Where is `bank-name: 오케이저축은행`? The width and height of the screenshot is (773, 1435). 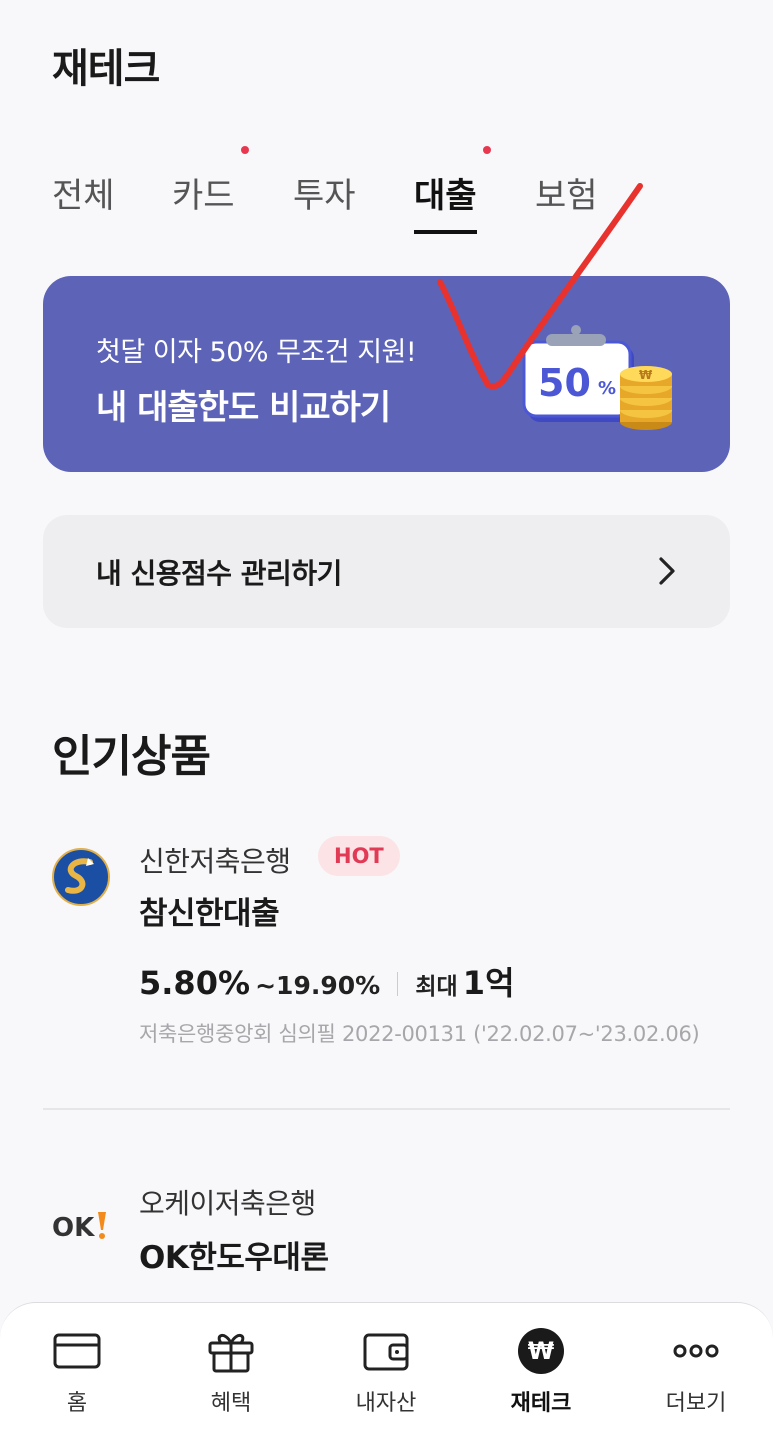
bank-name: 오케이저축은행 is located at coordinates (227, 1203).